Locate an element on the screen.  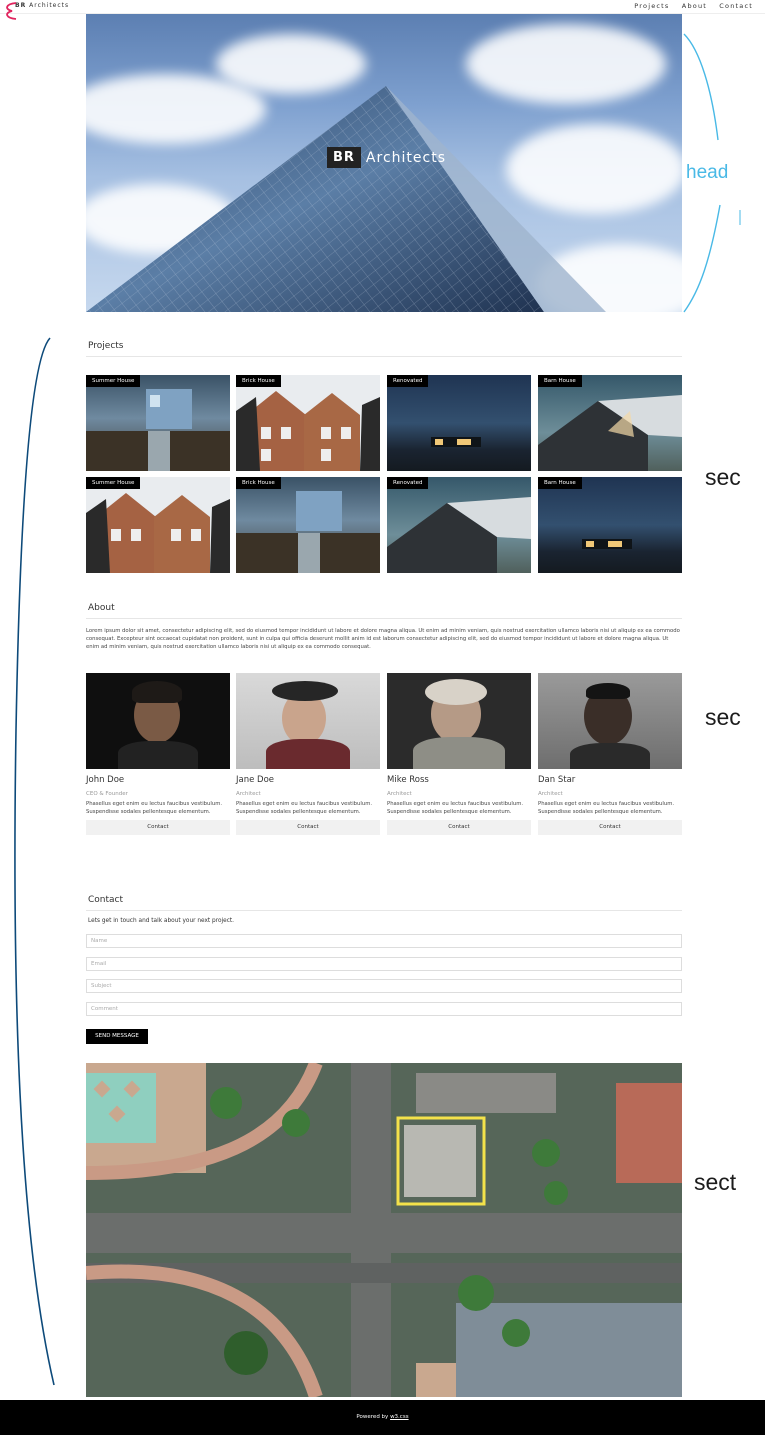
footer-link: w3.css is located at coordinates (399, 1417).